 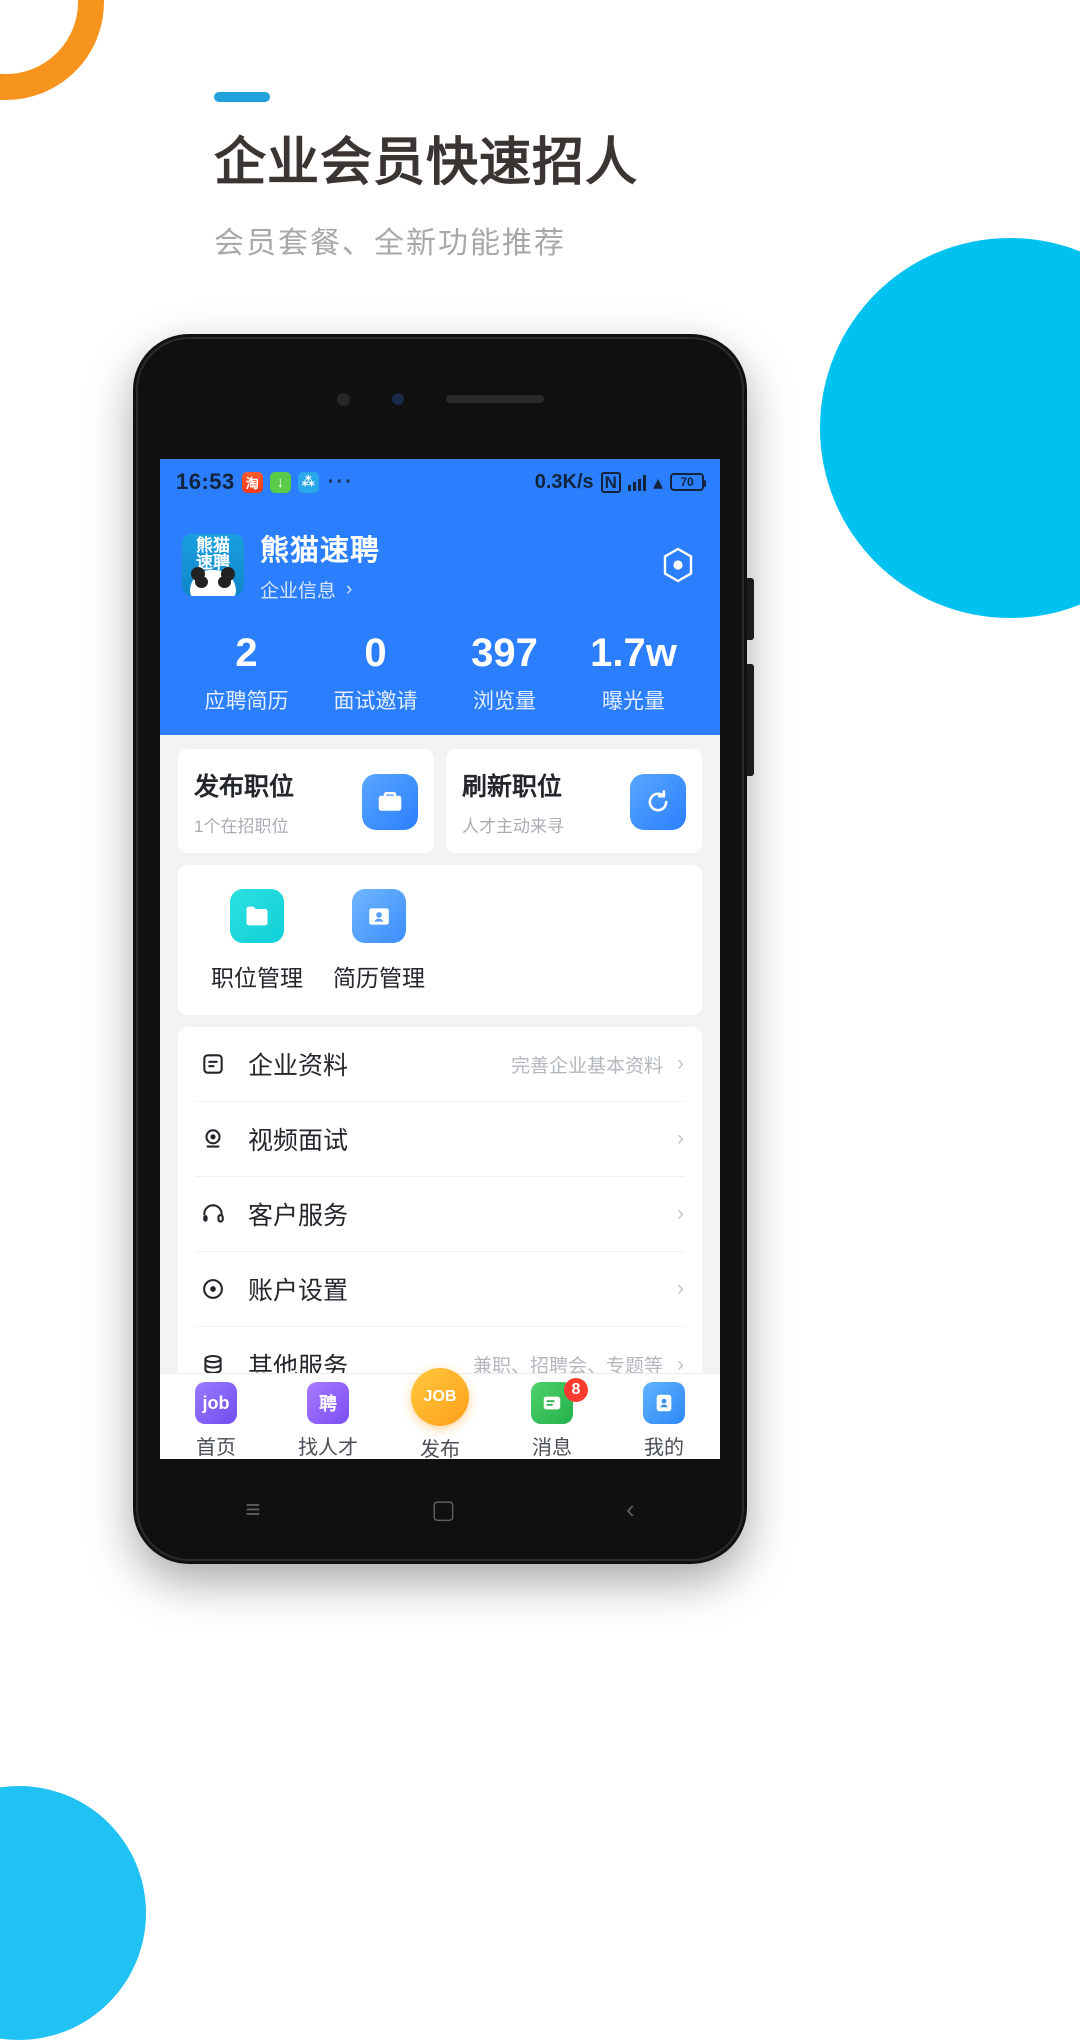 What do you see at coordinates (440, 1064) in the screenshot?
I see `menu-item-company-profile: 企业资料 完善企业基本资料 ›` at bounding box center [440, 1064].